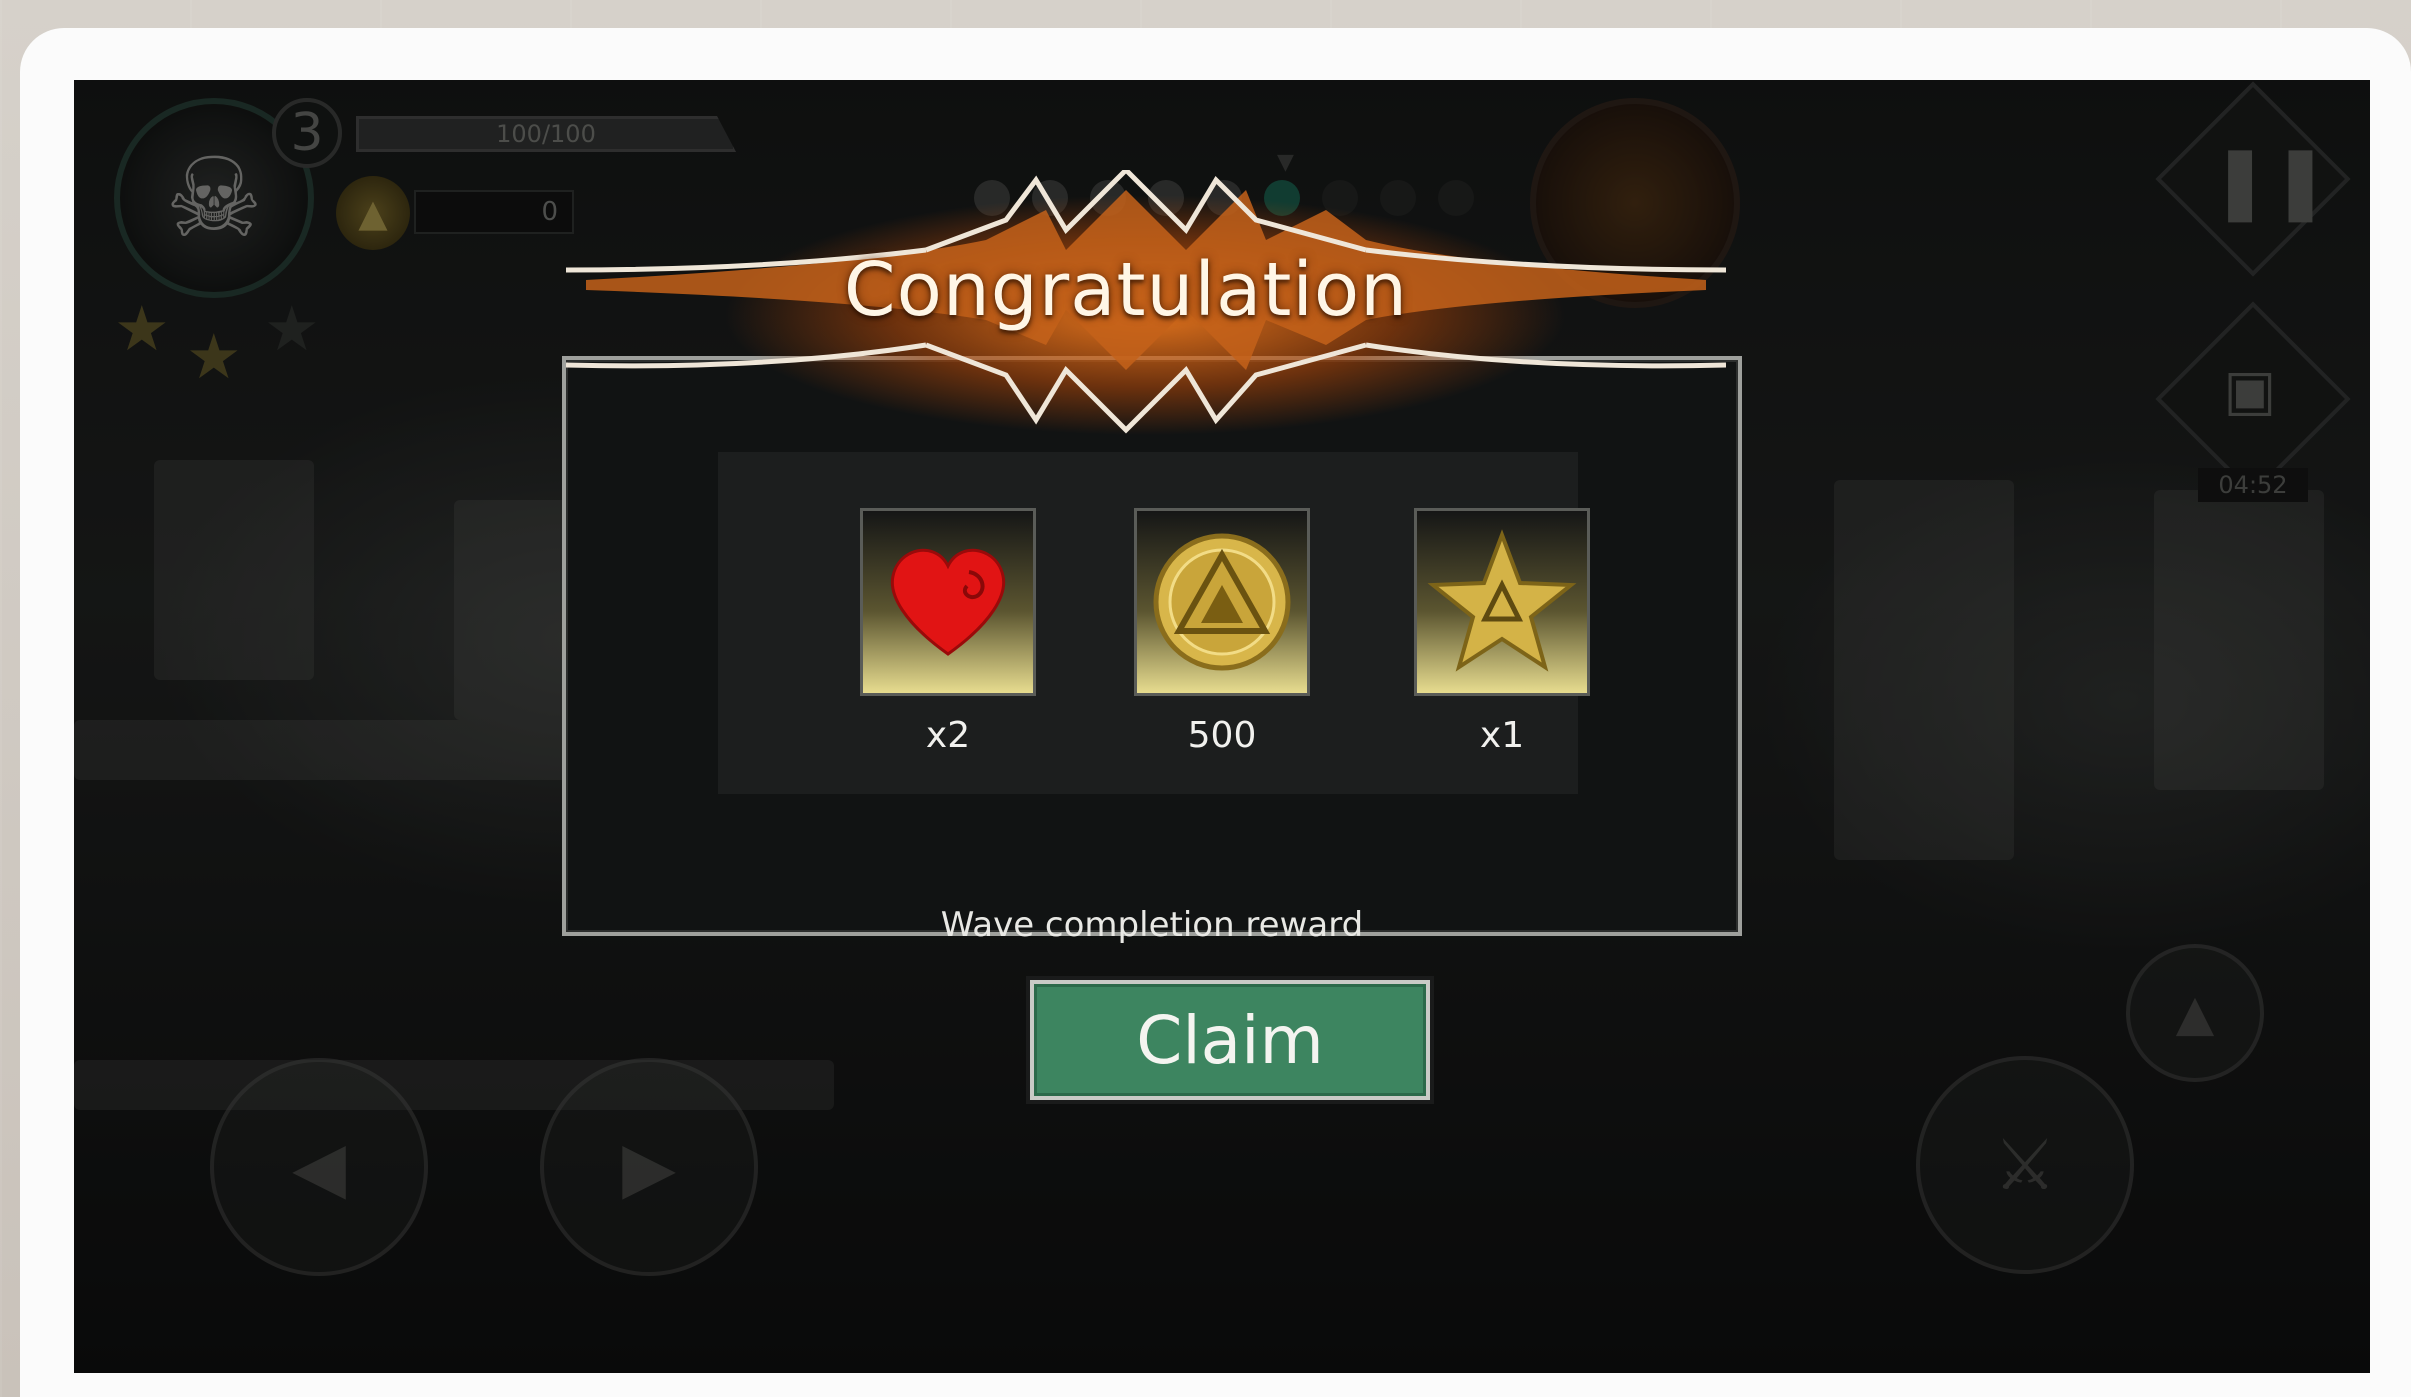 This screenshot has width=2411, height=1397. Describe the element at coordinates (1222, 735) in the screenshot. I see `reward-quantity: 500` at that location.